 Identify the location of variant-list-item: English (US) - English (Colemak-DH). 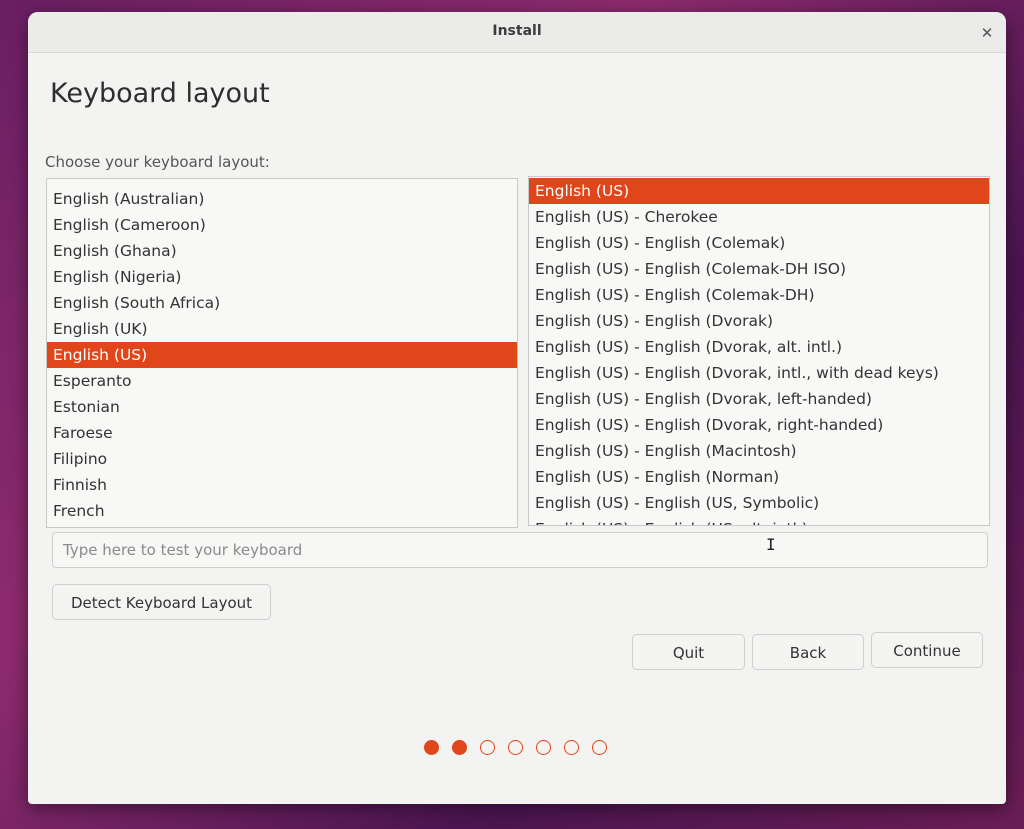
(759, 295).